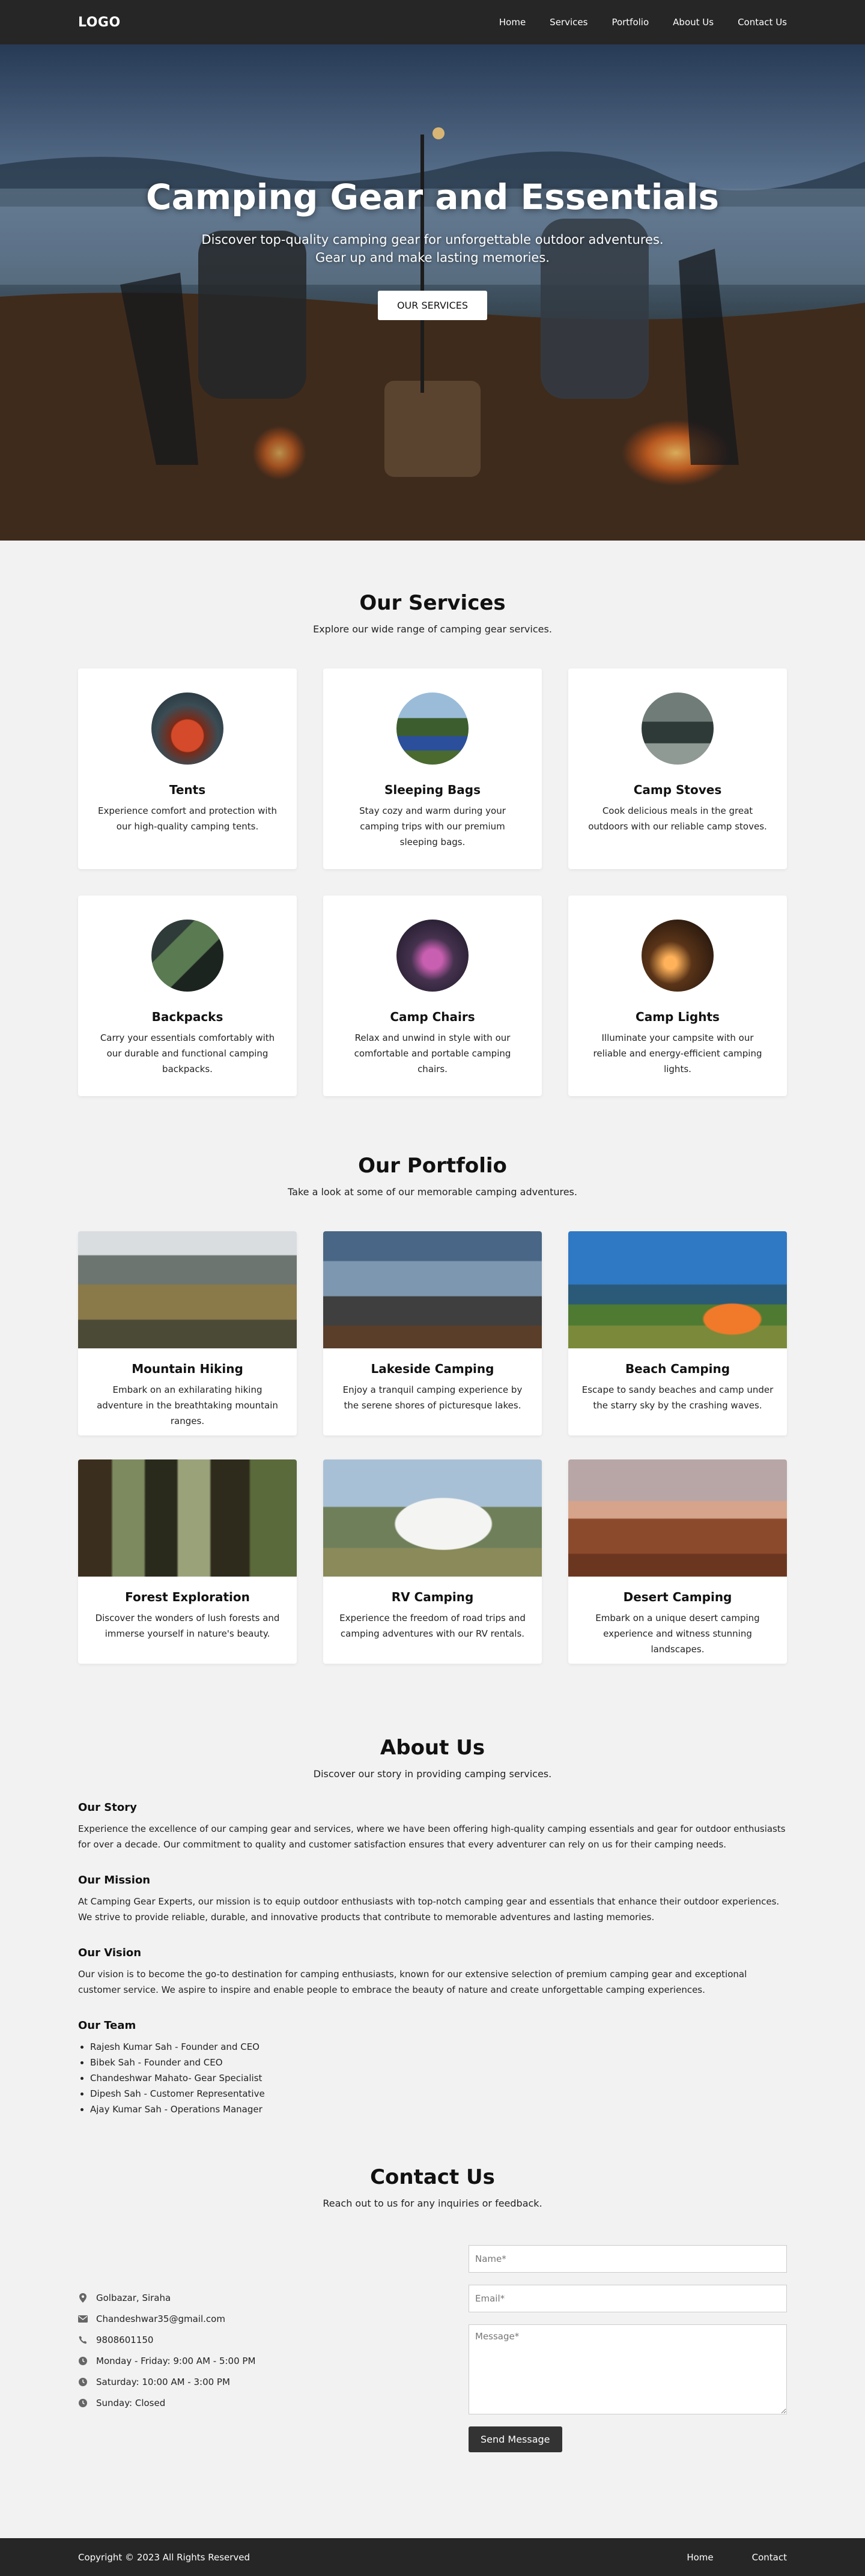 Image resolution: width=865 pixels, height=2576 pixels. I want to click on contact-phone: 9808601150, so click(166, 2339).